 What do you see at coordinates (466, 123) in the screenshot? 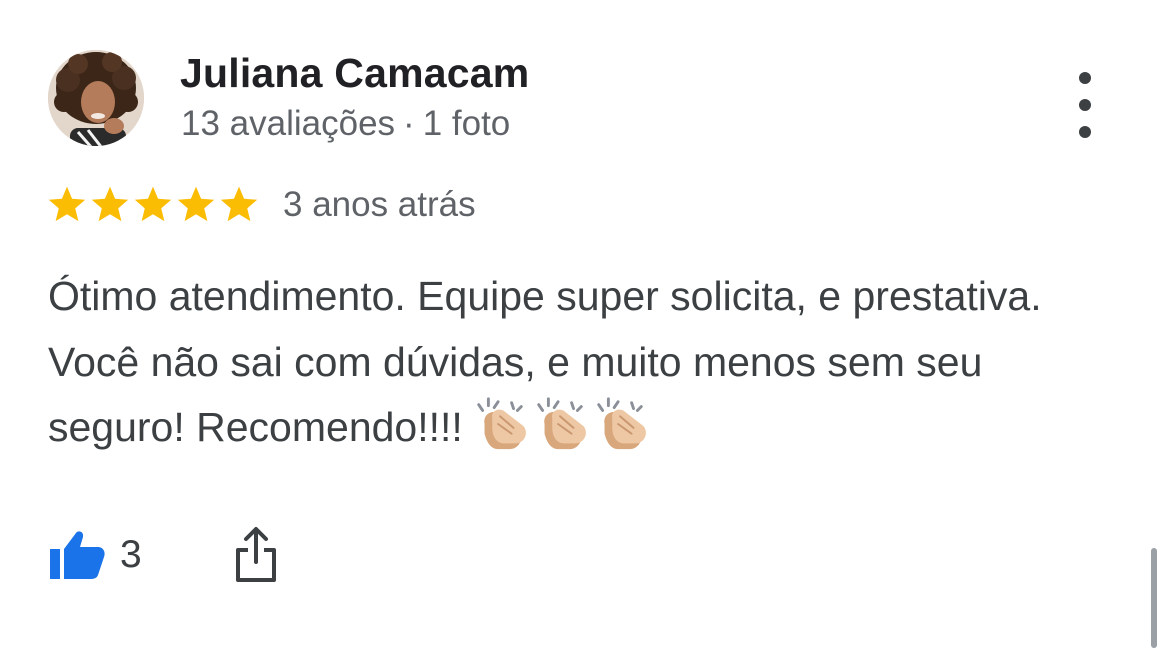
I see `photos-count: 1 foto` at bounding box center [466, 123].